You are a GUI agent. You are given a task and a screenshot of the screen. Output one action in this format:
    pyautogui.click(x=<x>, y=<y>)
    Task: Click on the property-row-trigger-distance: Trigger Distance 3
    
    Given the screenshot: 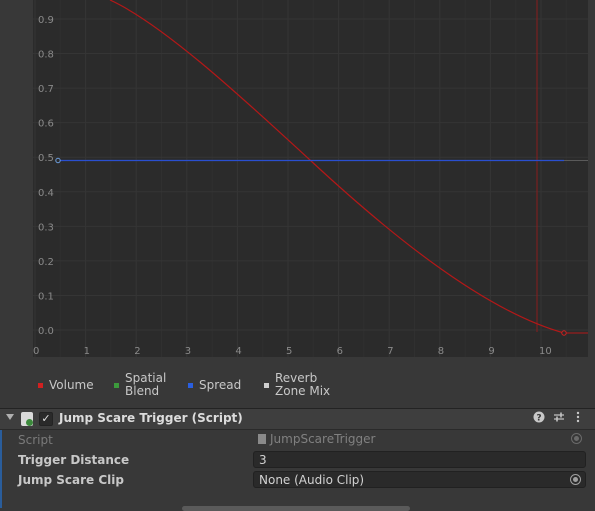 What is the action you would take?
    pyautogui.click(x=297, y=460)
    